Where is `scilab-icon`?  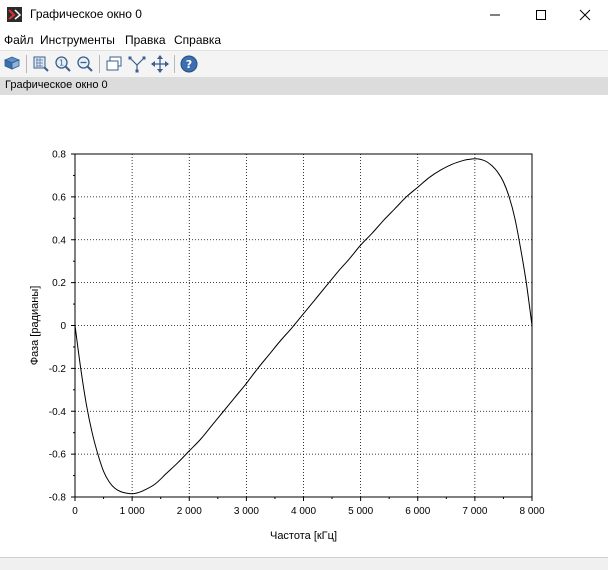 scilab-icon is located at coordinates (14, 14).